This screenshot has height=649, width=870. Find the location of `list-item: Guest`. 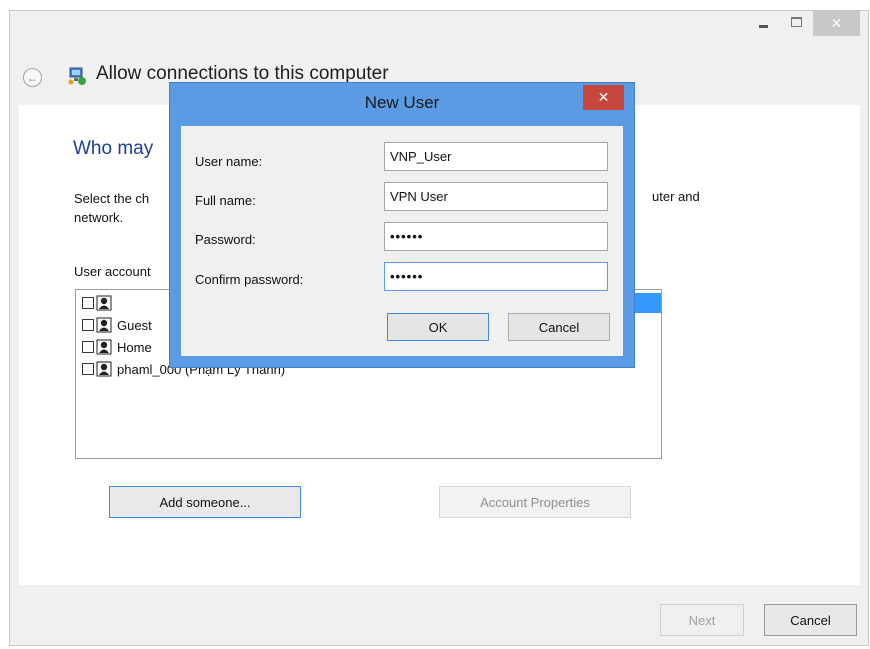

list-item: Guest is located at coordinates (117, 325).